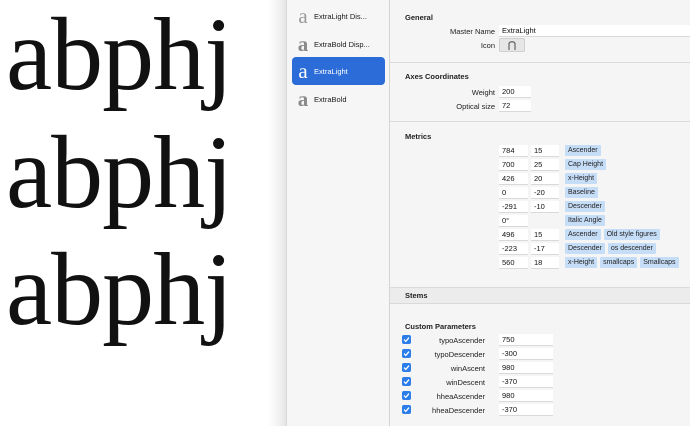 This screenshot has height=426, width=690. What do you see at coordinates (458, 410) in the screenshot?
I see `parameter-name: hheaDescender` at bounding box center [458, 410].